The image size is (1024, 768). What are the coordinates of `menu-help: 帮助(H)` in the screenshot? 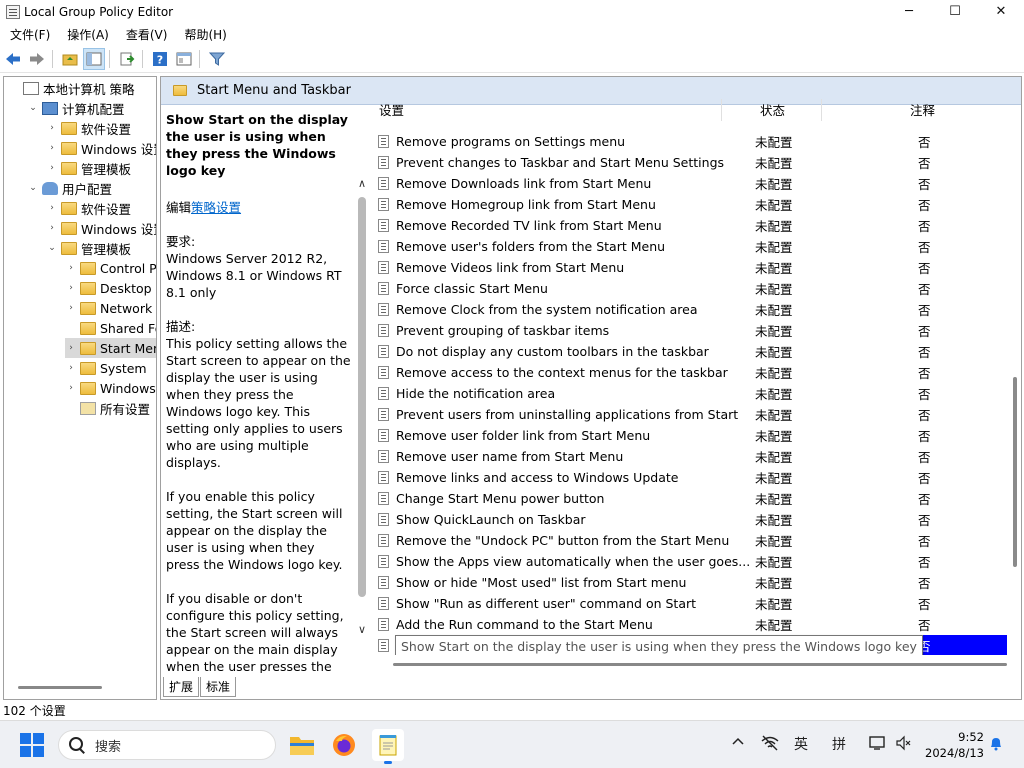 It's located at (203, 34).